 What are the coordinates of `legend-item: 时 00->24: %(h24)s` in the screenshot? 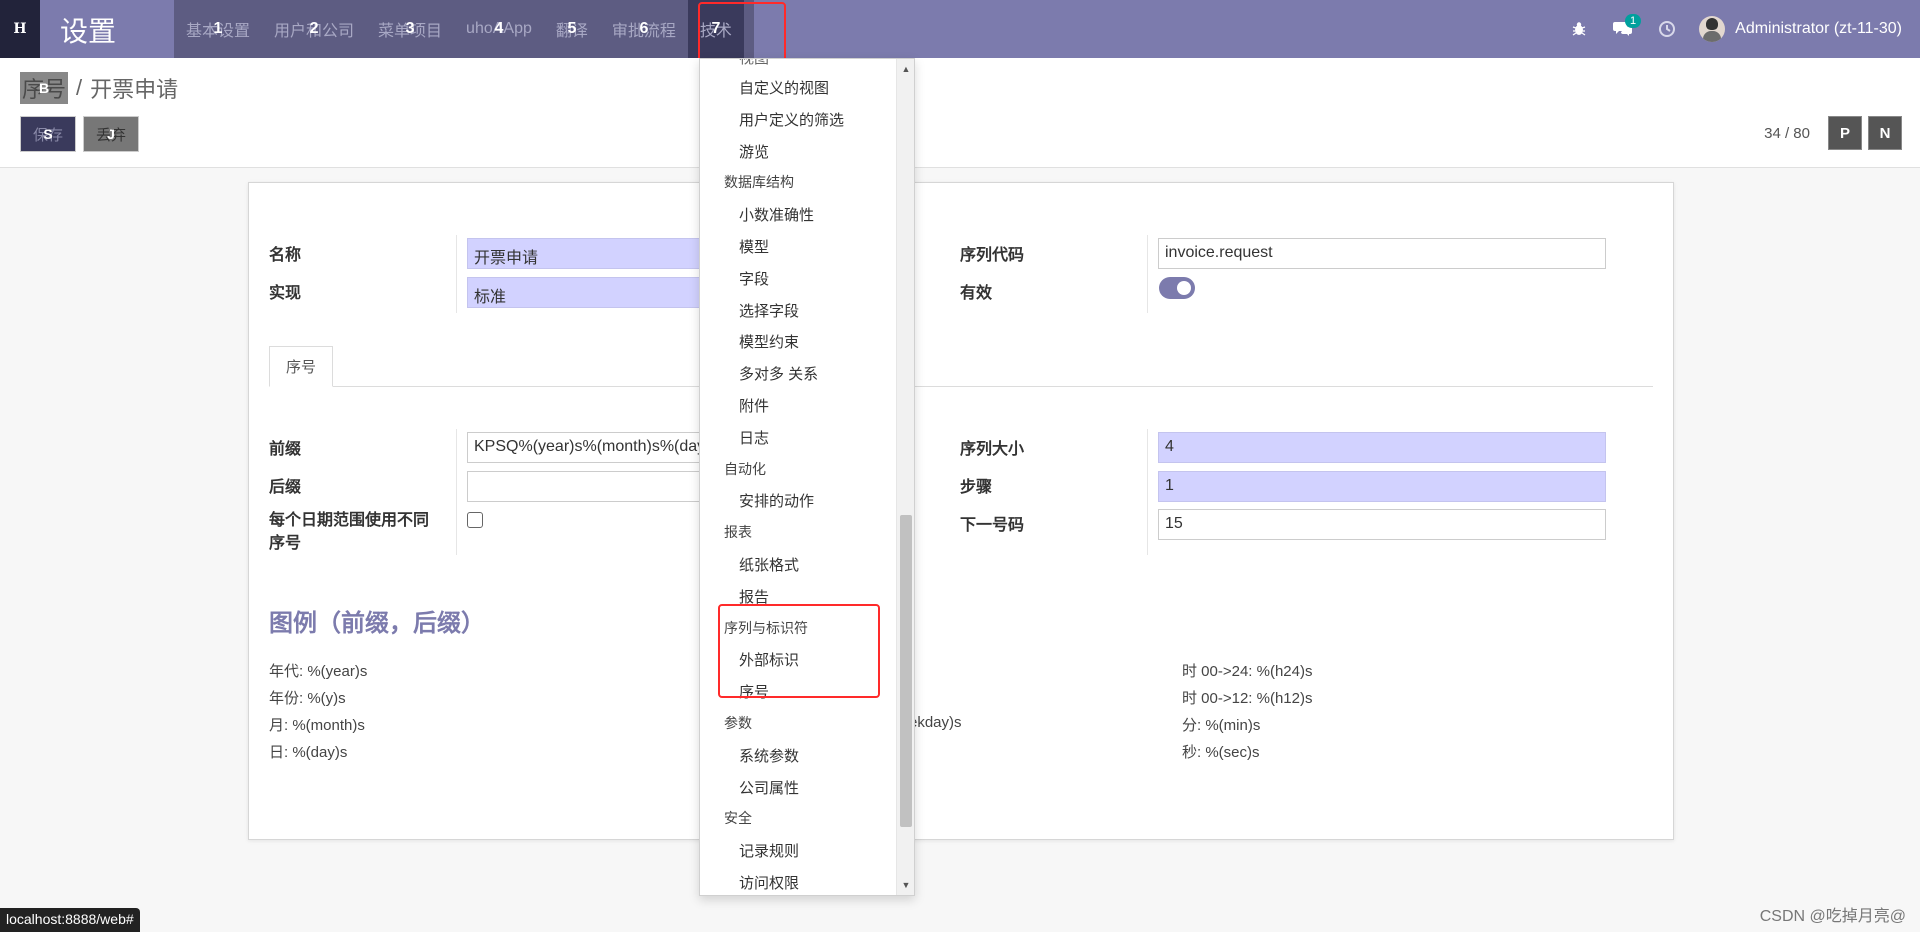 It's located at (1247, 671).